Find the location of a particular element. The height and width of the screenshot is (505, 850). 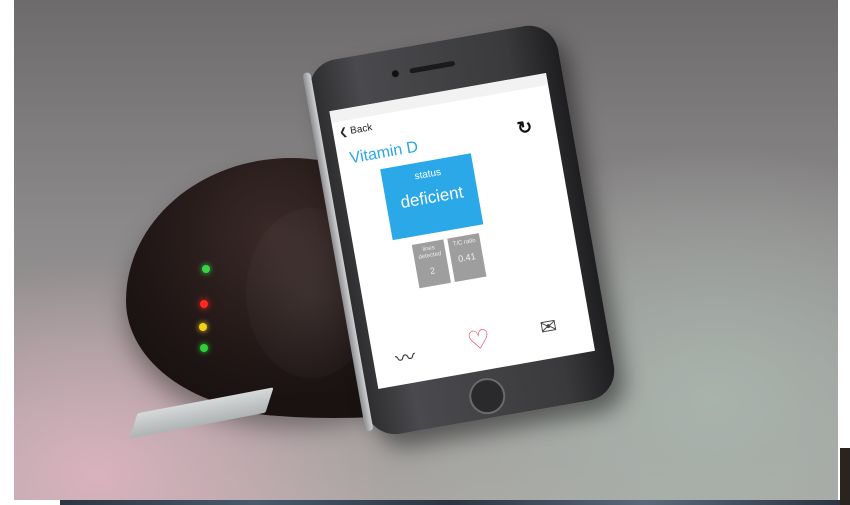

action-icons: 〰 ♡ ✉ is located at coordinates (481, 339).